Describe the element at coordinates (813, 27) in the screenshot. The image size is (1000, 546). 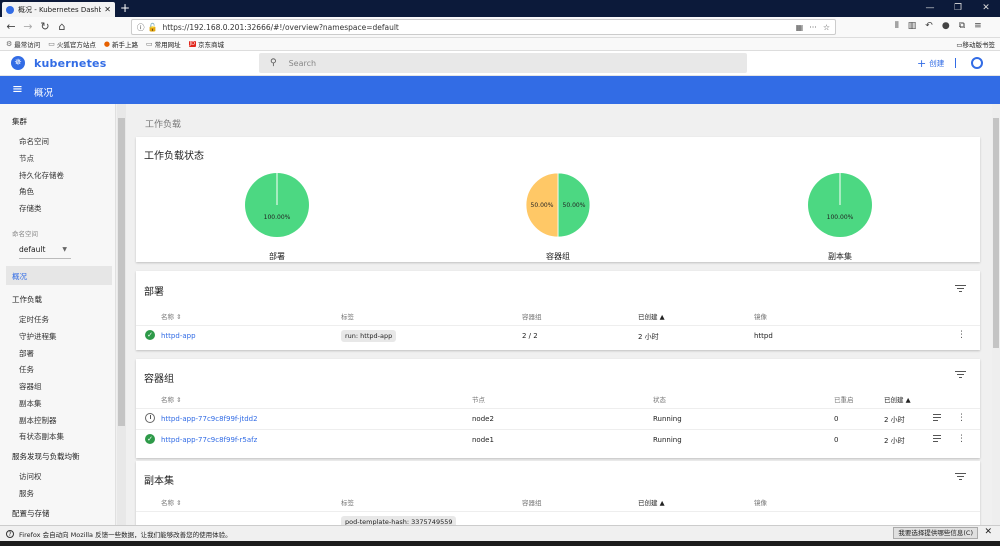
I see `page-actions-icon: ···` at that location.